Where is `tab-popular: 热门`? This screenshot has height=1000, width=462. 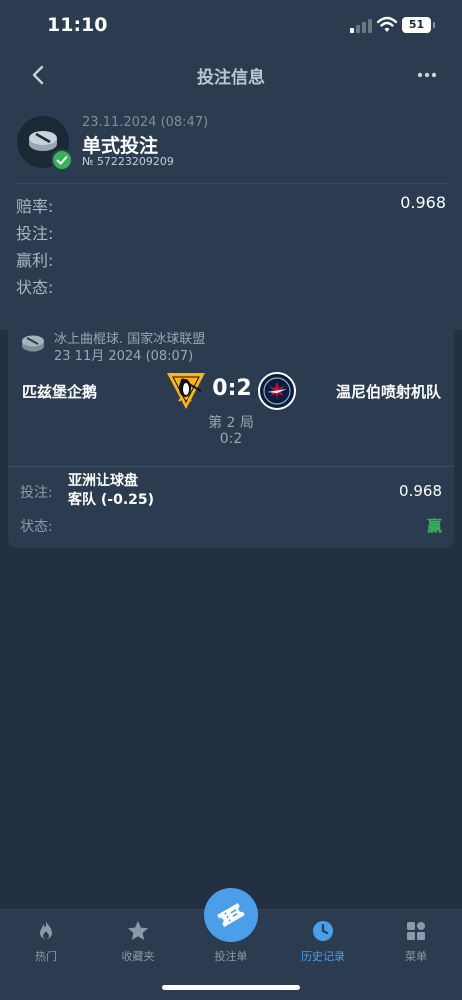 tab-popular: 热门 is located at coordinates (46, 945).